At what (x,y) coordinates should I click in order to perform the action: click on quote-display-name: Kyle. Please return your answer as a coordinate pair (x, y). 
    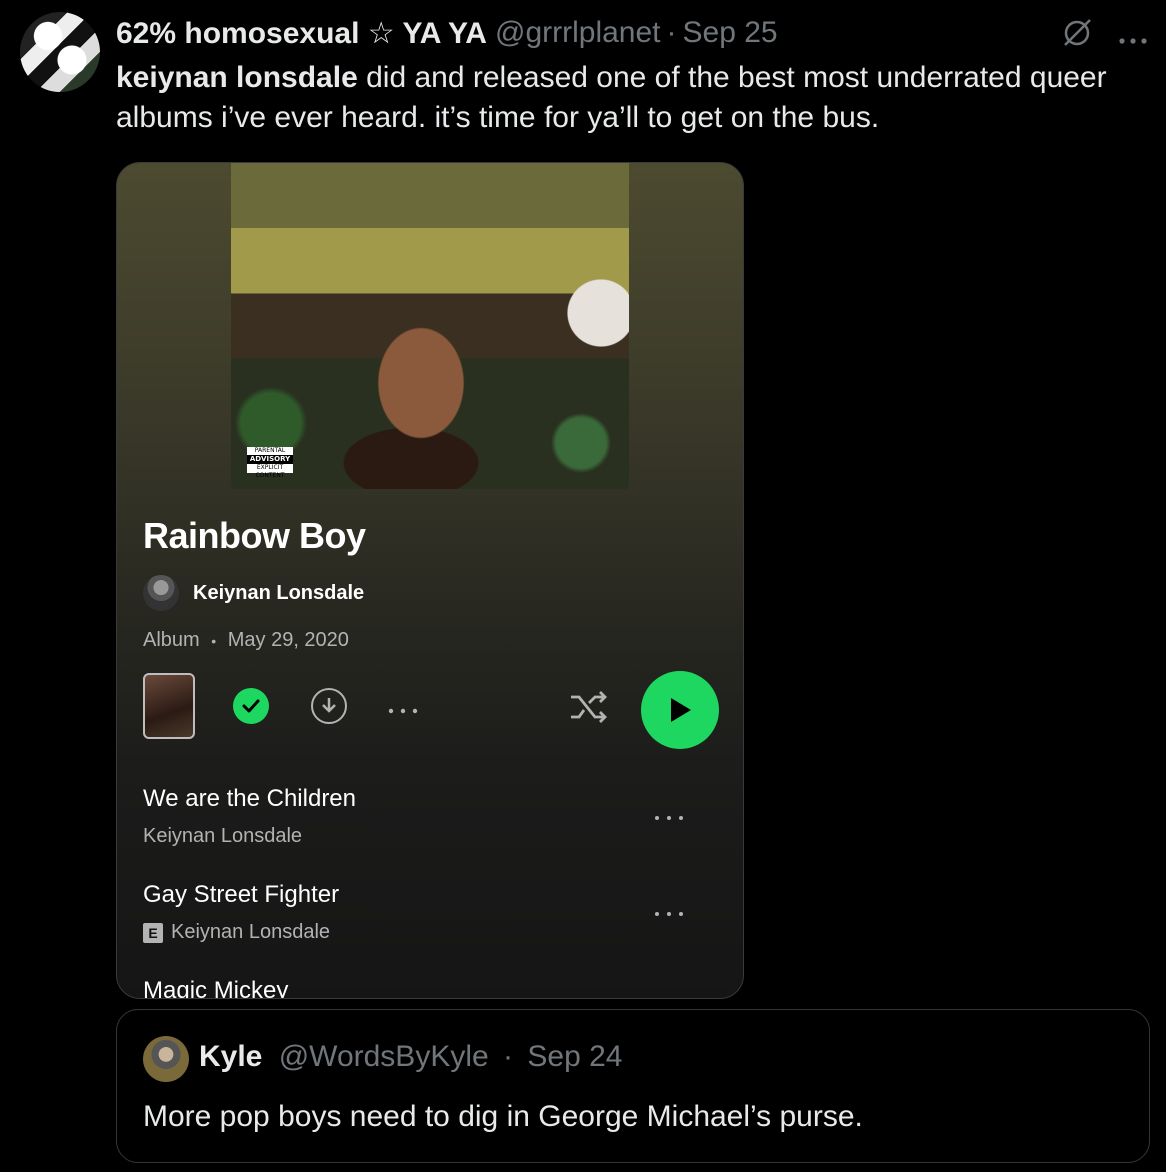
    Looking at the image, I should click on (230, 1056).